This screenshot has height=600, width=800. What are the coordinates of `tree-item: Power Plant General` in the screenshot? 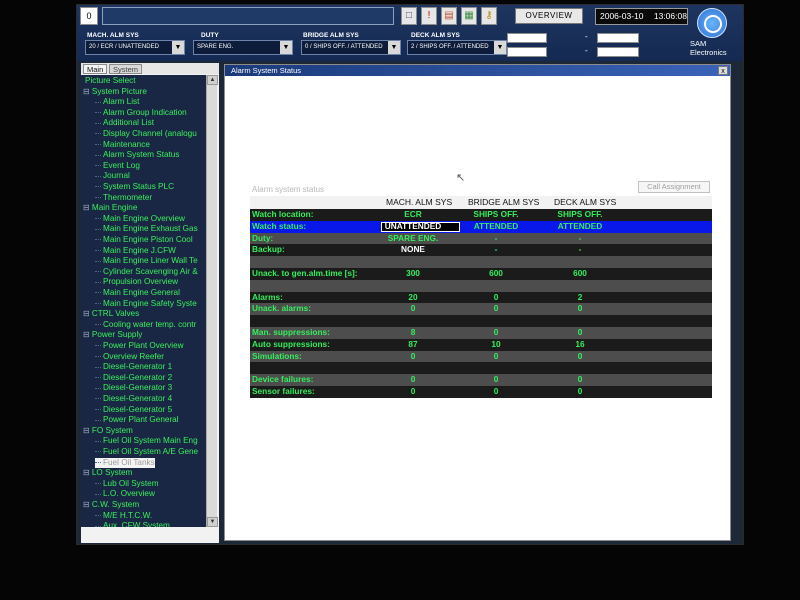 It's located at (137, 420).